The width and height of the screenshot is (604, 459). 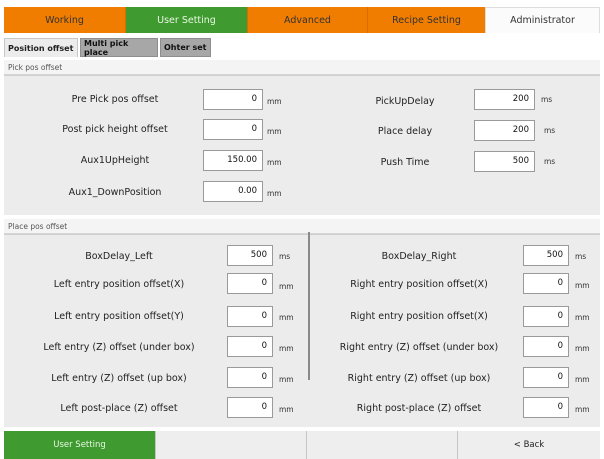 I want to click on left-entry-x-label: Left entry position offset(X), so click(x=119, y=284).